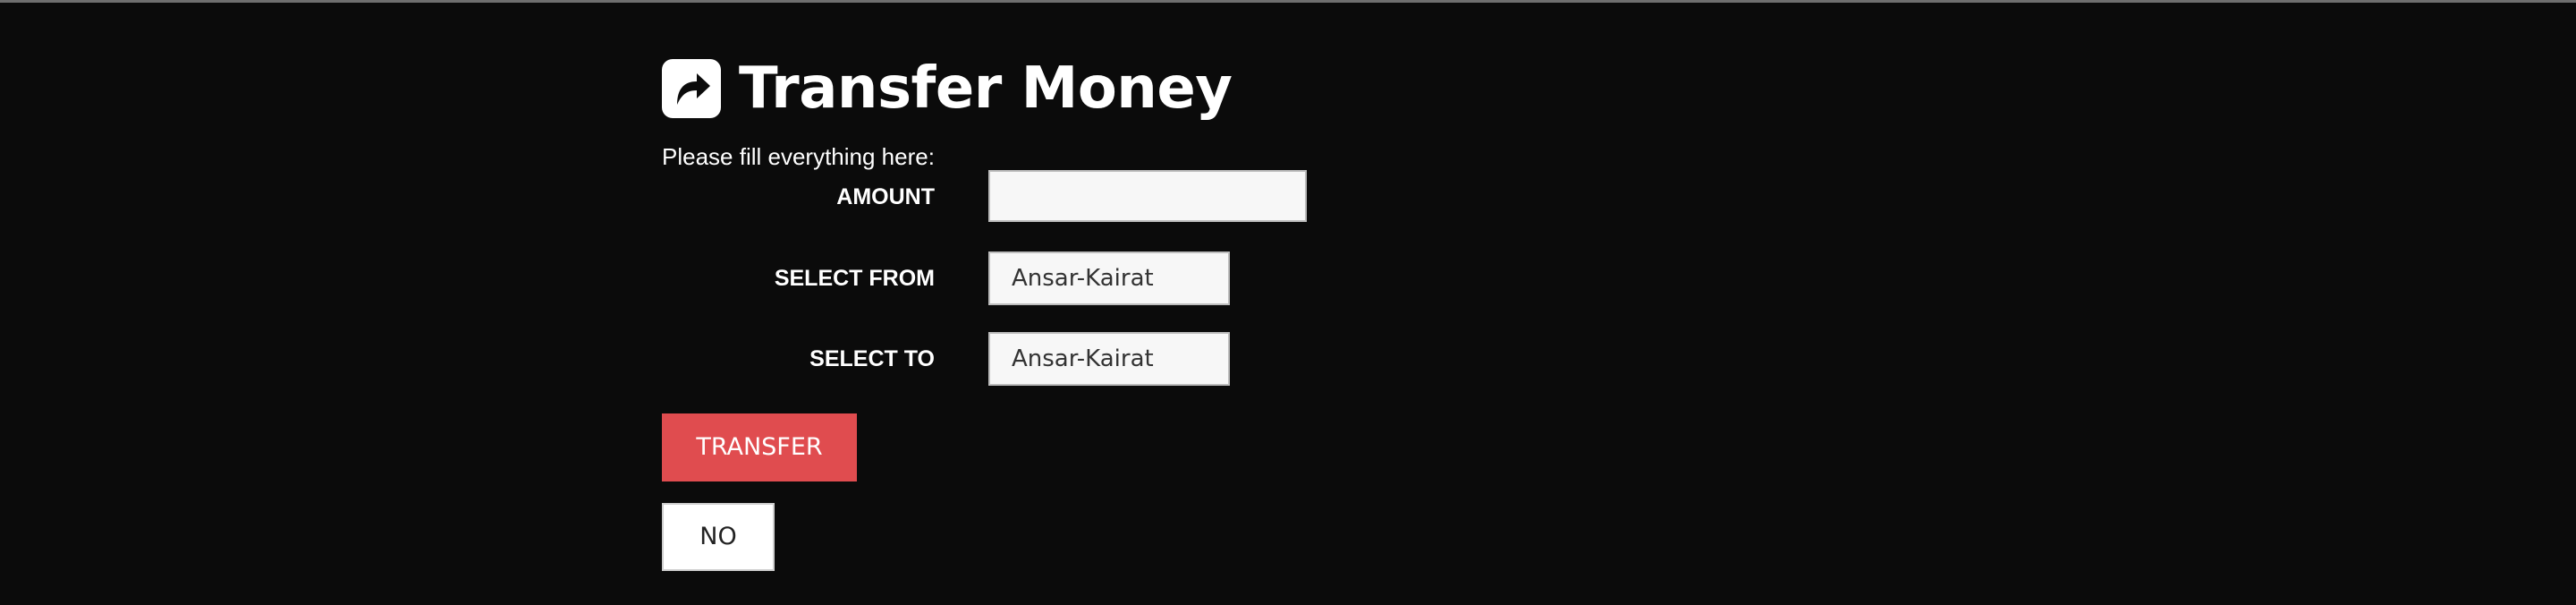  I want to click on top-border, so click(1288, 1).